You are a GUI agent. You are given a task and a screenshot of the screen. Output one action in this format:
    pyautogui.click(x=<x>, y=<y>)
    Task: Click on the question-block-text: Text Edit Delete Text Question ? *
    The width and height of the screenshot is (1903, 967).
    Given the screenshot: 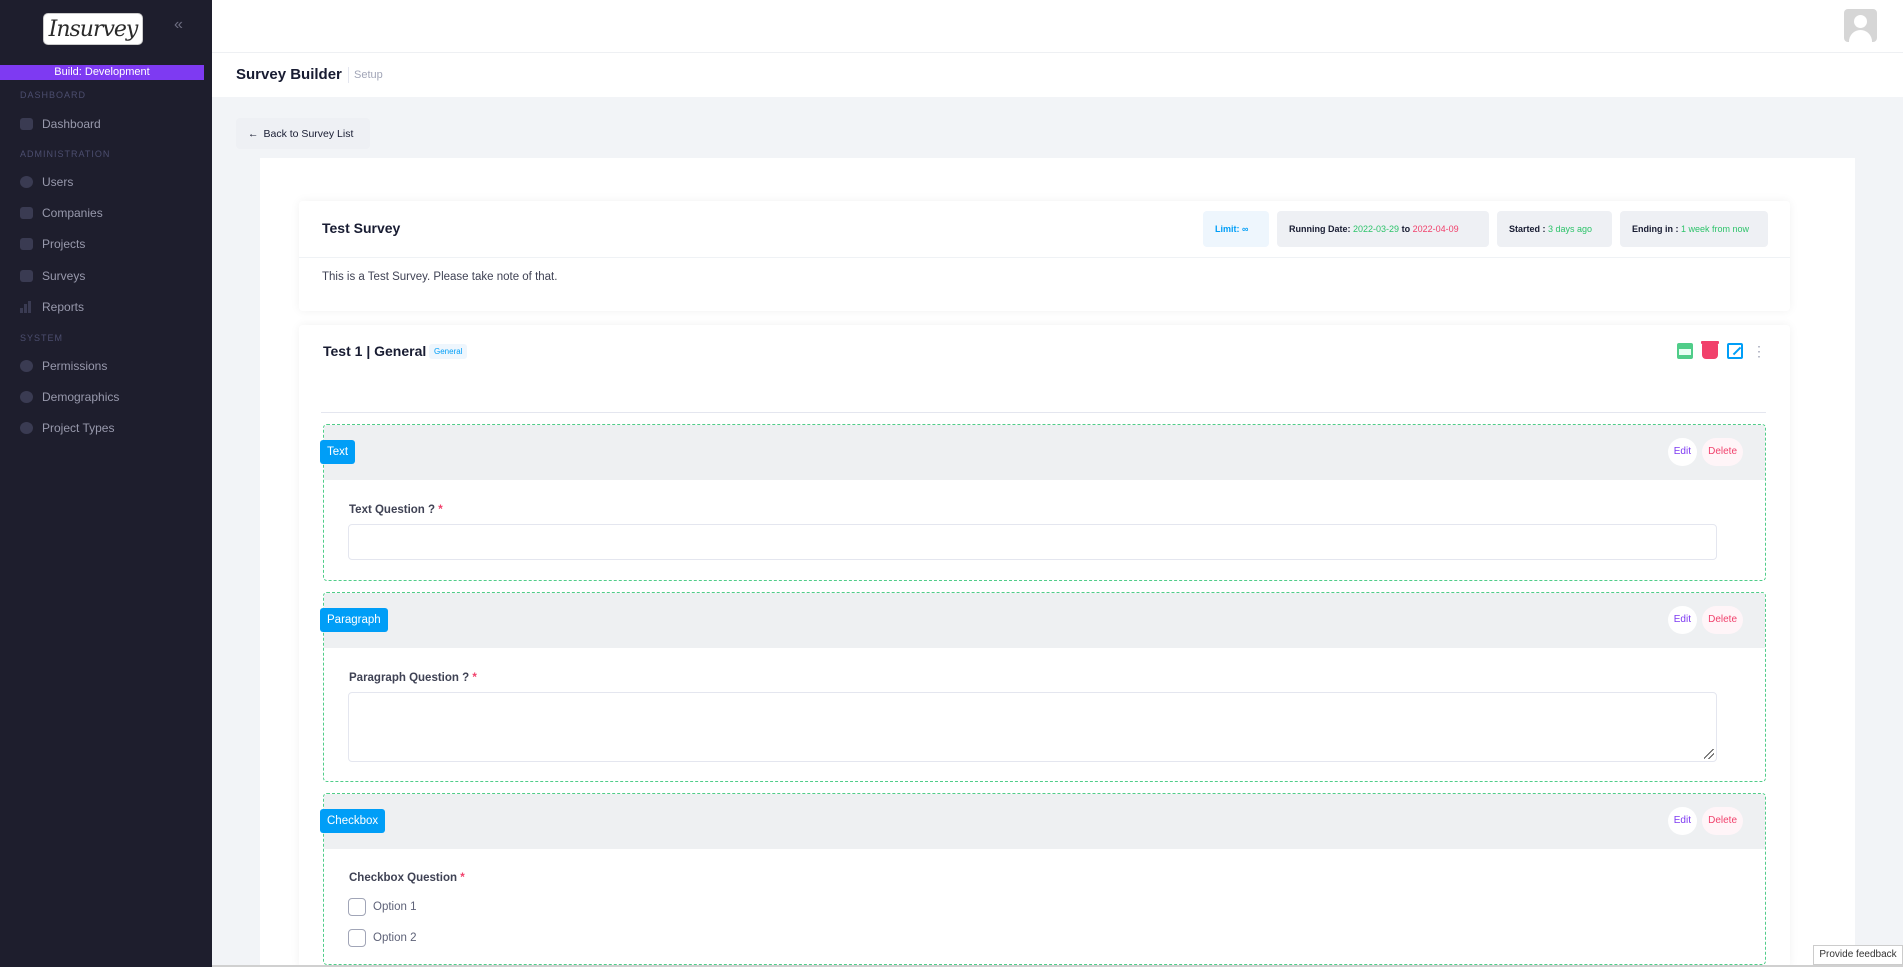 What is the action you would take?
    pyautogui.click(x=1043, y=502)
    